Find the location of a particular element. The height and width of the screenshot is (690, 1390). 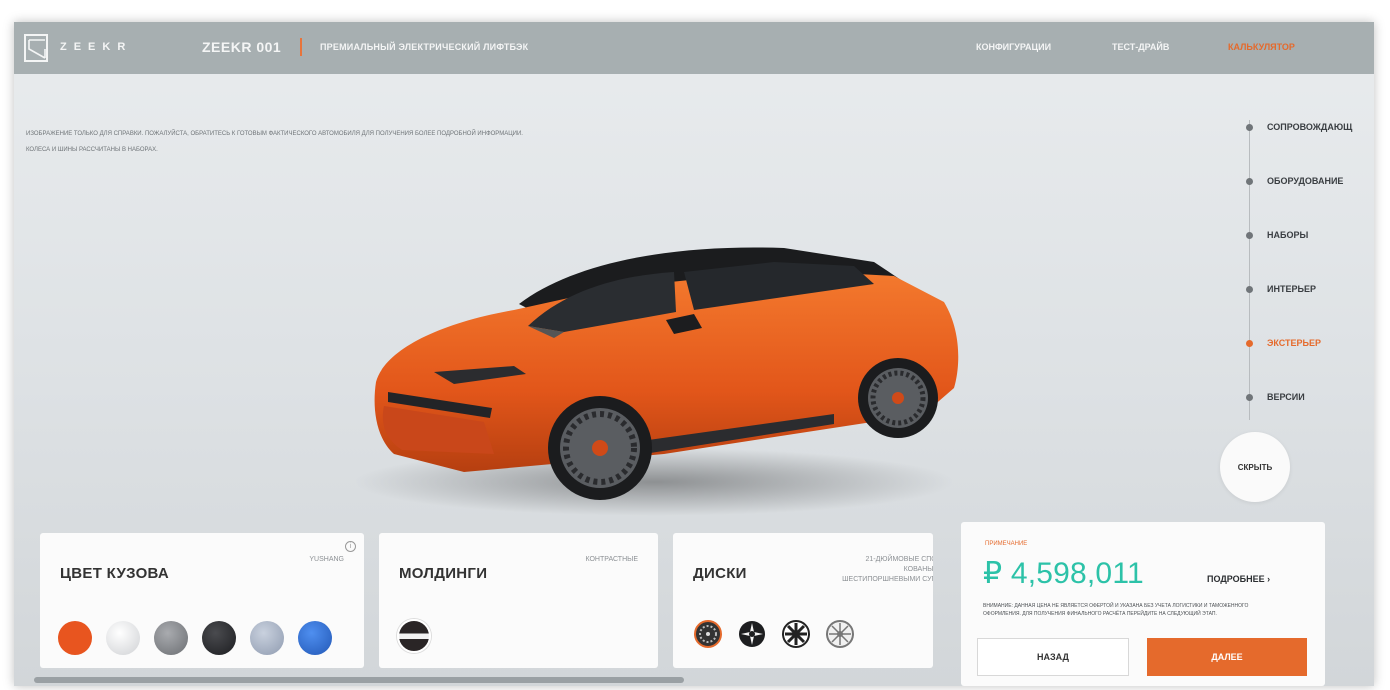

step-versions: ВЕРСИИ is located at coordinates (1275, 397).